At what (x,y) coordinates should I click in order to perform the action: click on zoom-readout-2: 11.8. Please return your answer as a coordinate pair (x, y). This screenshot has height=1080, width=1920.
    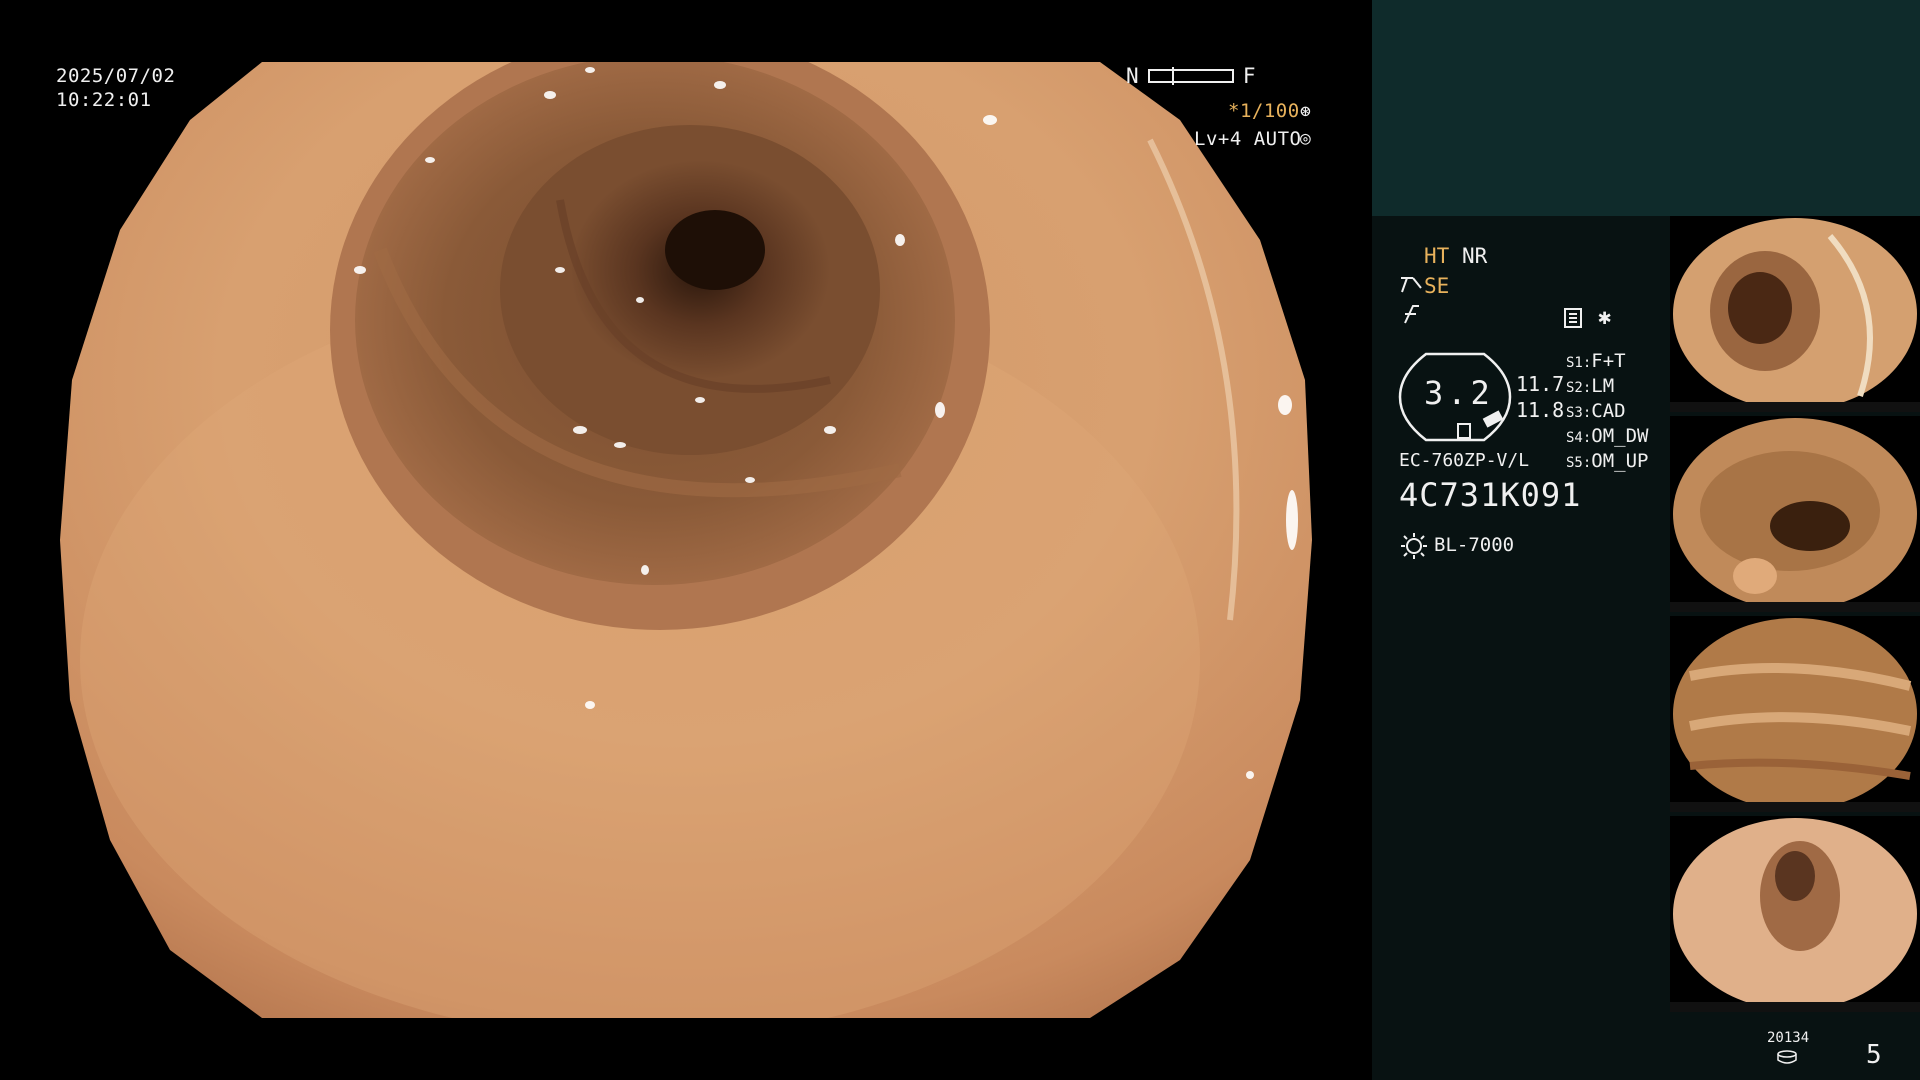
    Looking at the image, I should click on (1540, 410).